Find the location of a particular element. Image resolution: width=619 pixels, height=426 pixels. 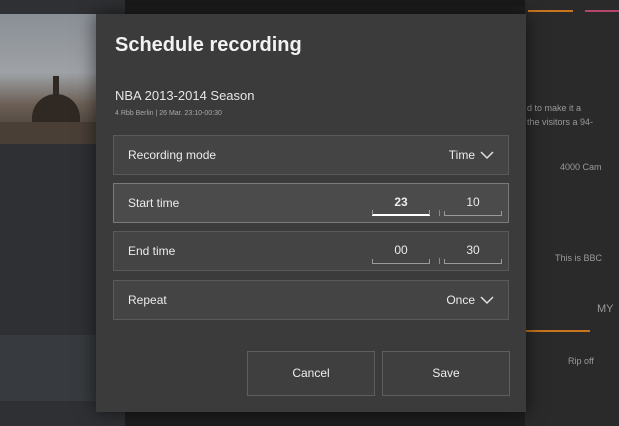

end-time-hours-field: 00 is located at coordinates (401, 251).